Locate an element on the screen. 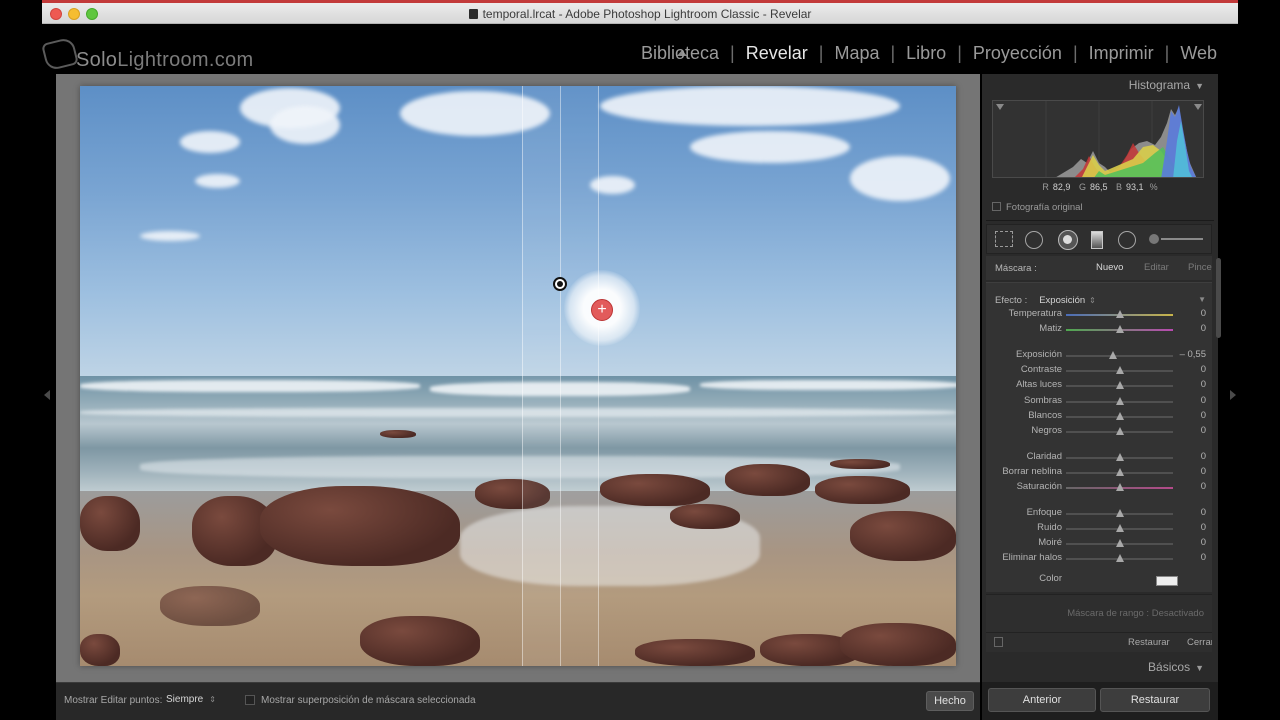  effect-select: Efecto : Exposición ⇕ is located at coordinates (1045, 300).